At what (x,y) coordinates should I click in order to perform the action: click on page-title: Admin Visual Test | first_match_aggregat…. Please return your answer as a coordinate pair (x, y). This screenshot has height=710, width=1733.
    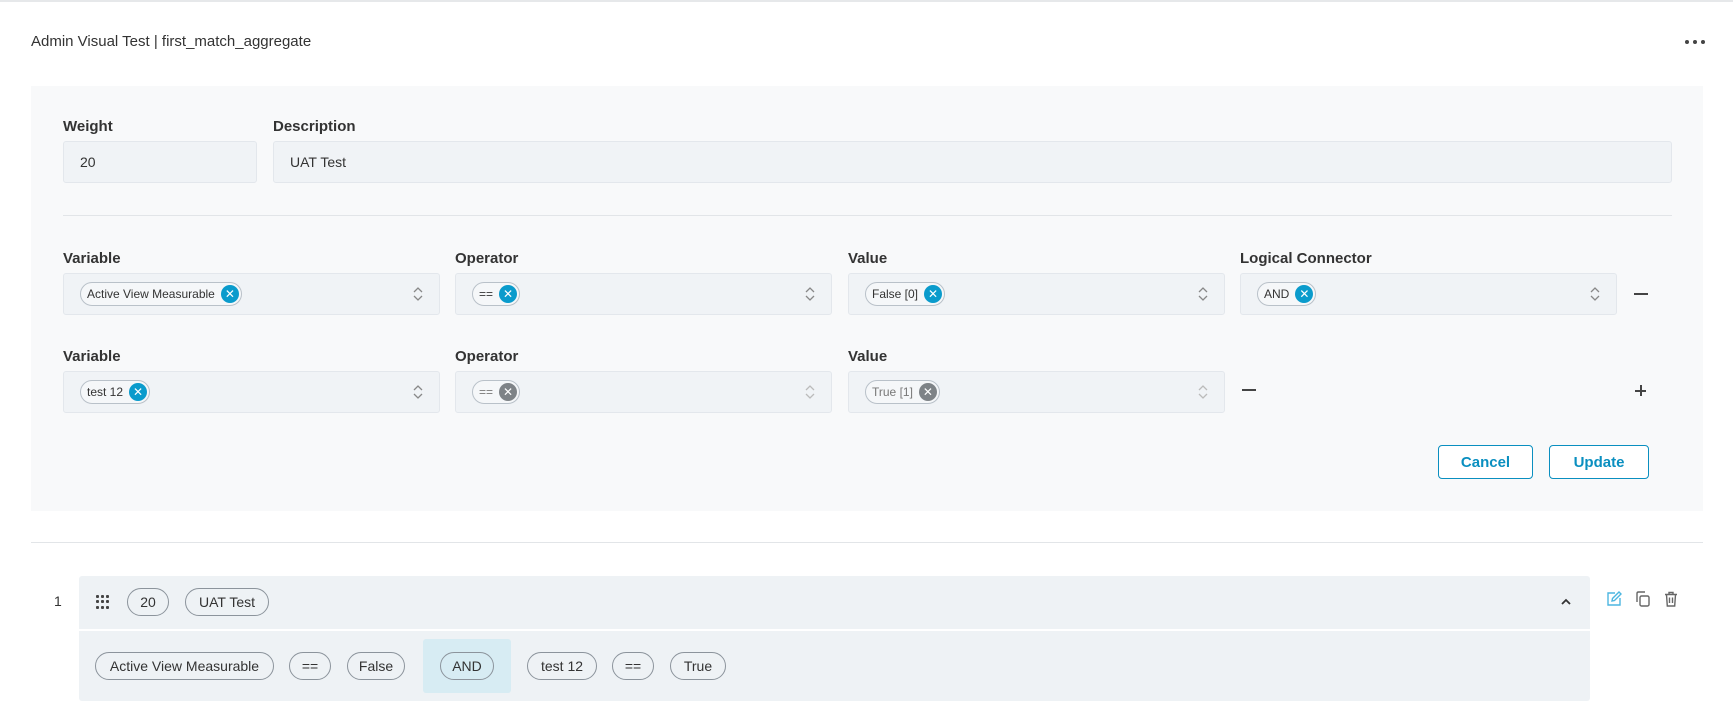
    Looking at the image, I should click on (171, 41).